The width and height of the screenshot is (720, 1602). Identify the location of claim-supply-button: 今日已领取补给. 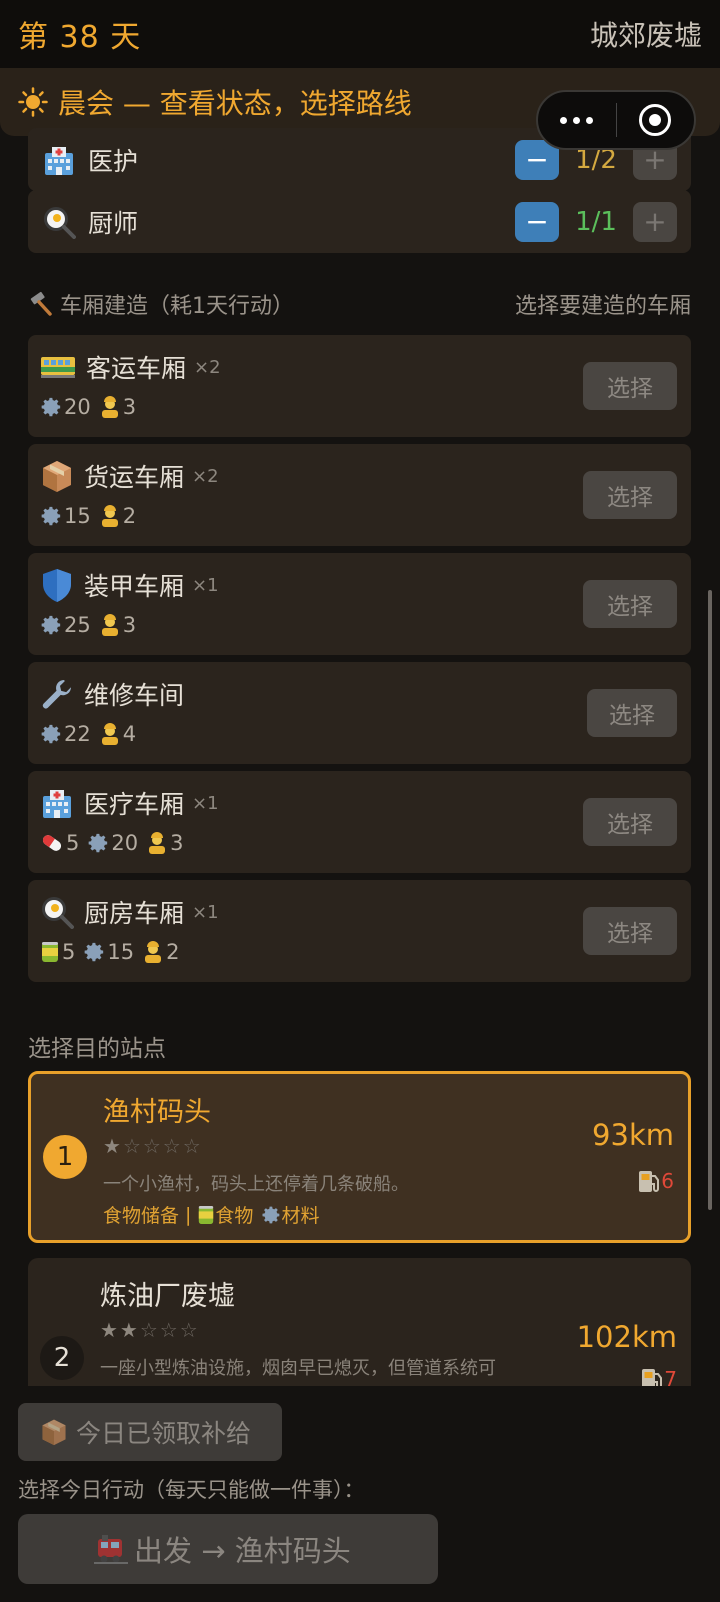
(150, 1432).